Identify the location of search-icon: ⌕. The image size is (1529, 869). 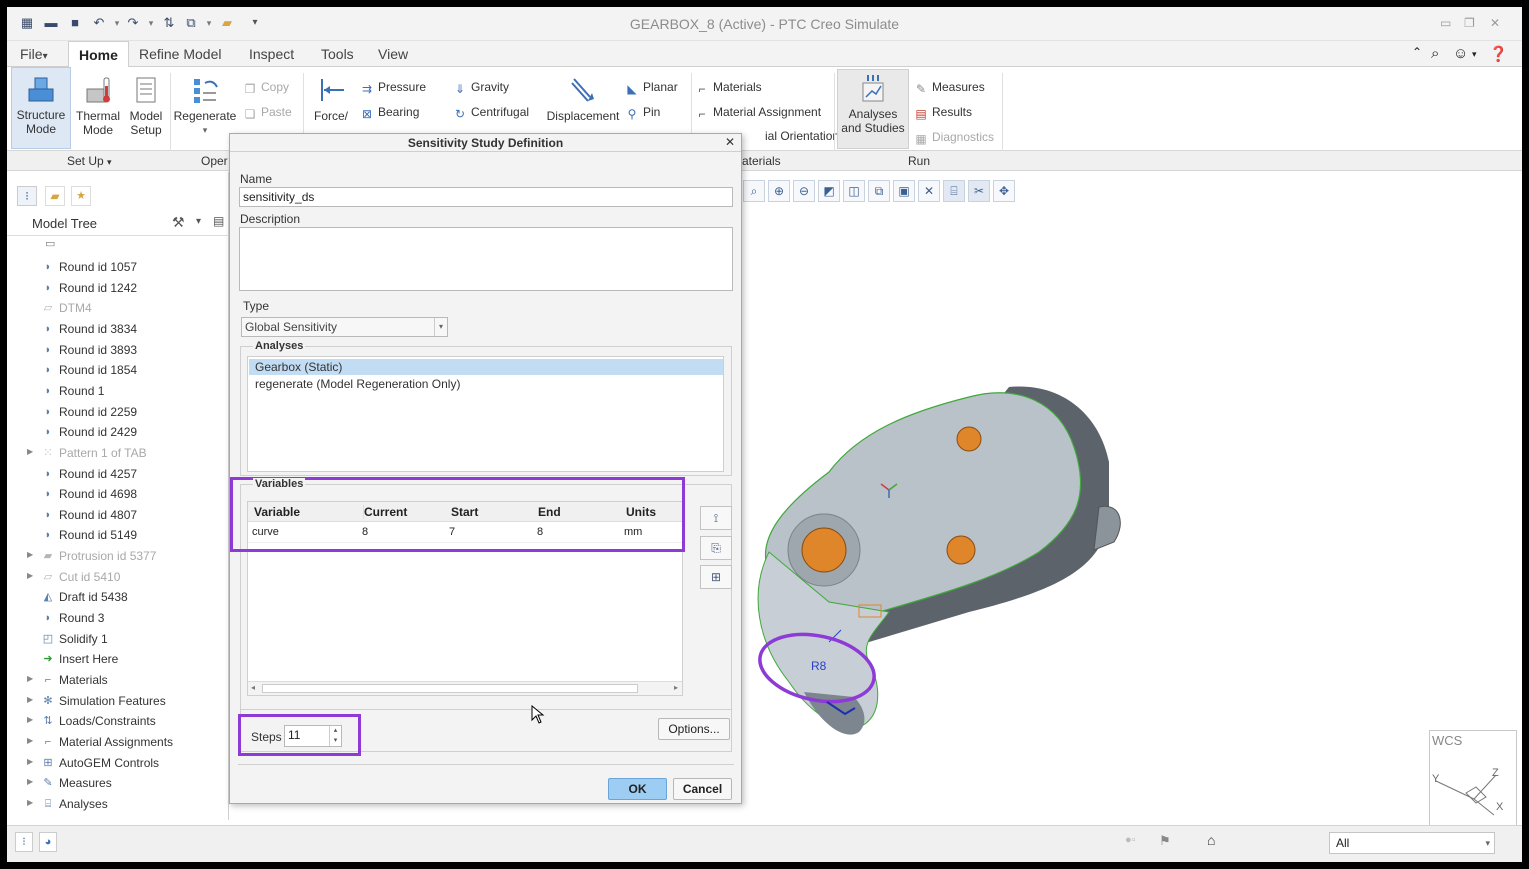
(1435, 53).